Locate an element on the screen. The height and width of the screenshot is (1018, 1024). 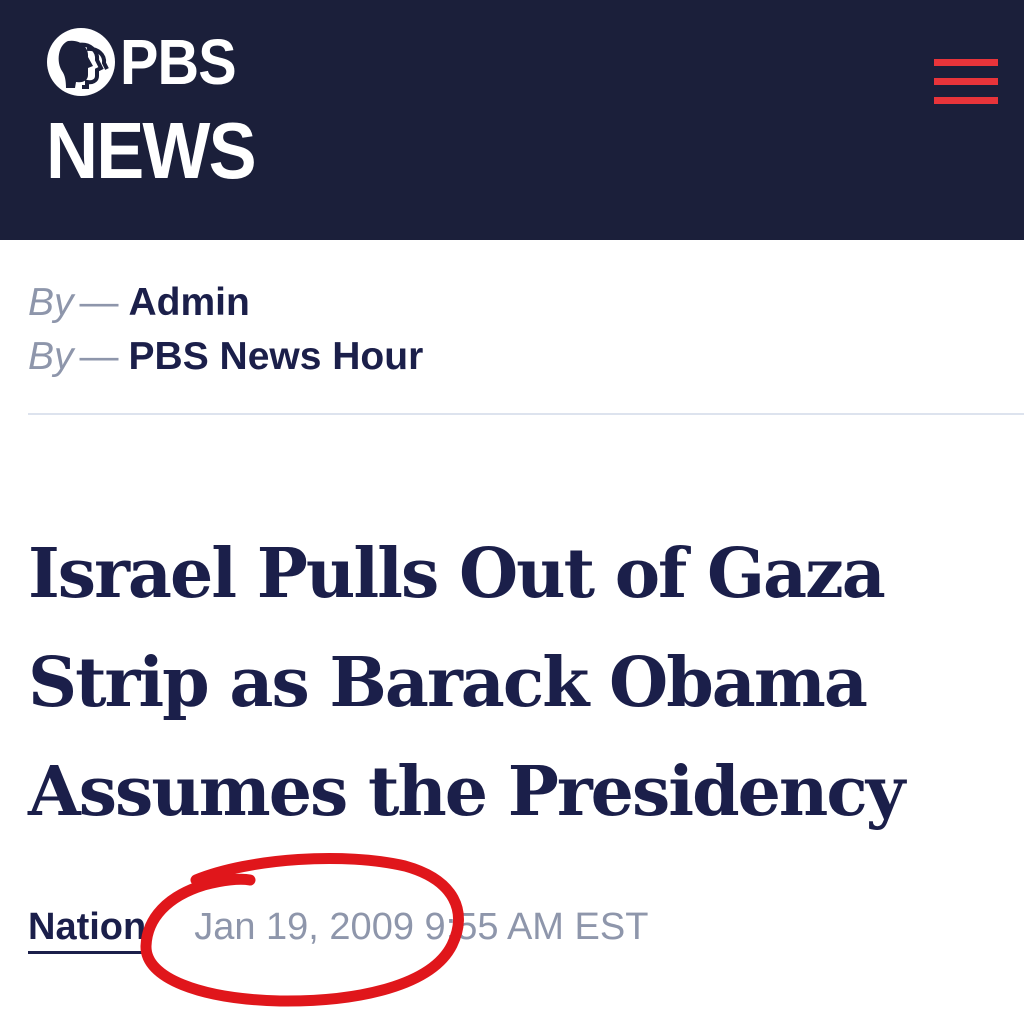
byline-admin: By — Admin is located at coordinates (139, 303).